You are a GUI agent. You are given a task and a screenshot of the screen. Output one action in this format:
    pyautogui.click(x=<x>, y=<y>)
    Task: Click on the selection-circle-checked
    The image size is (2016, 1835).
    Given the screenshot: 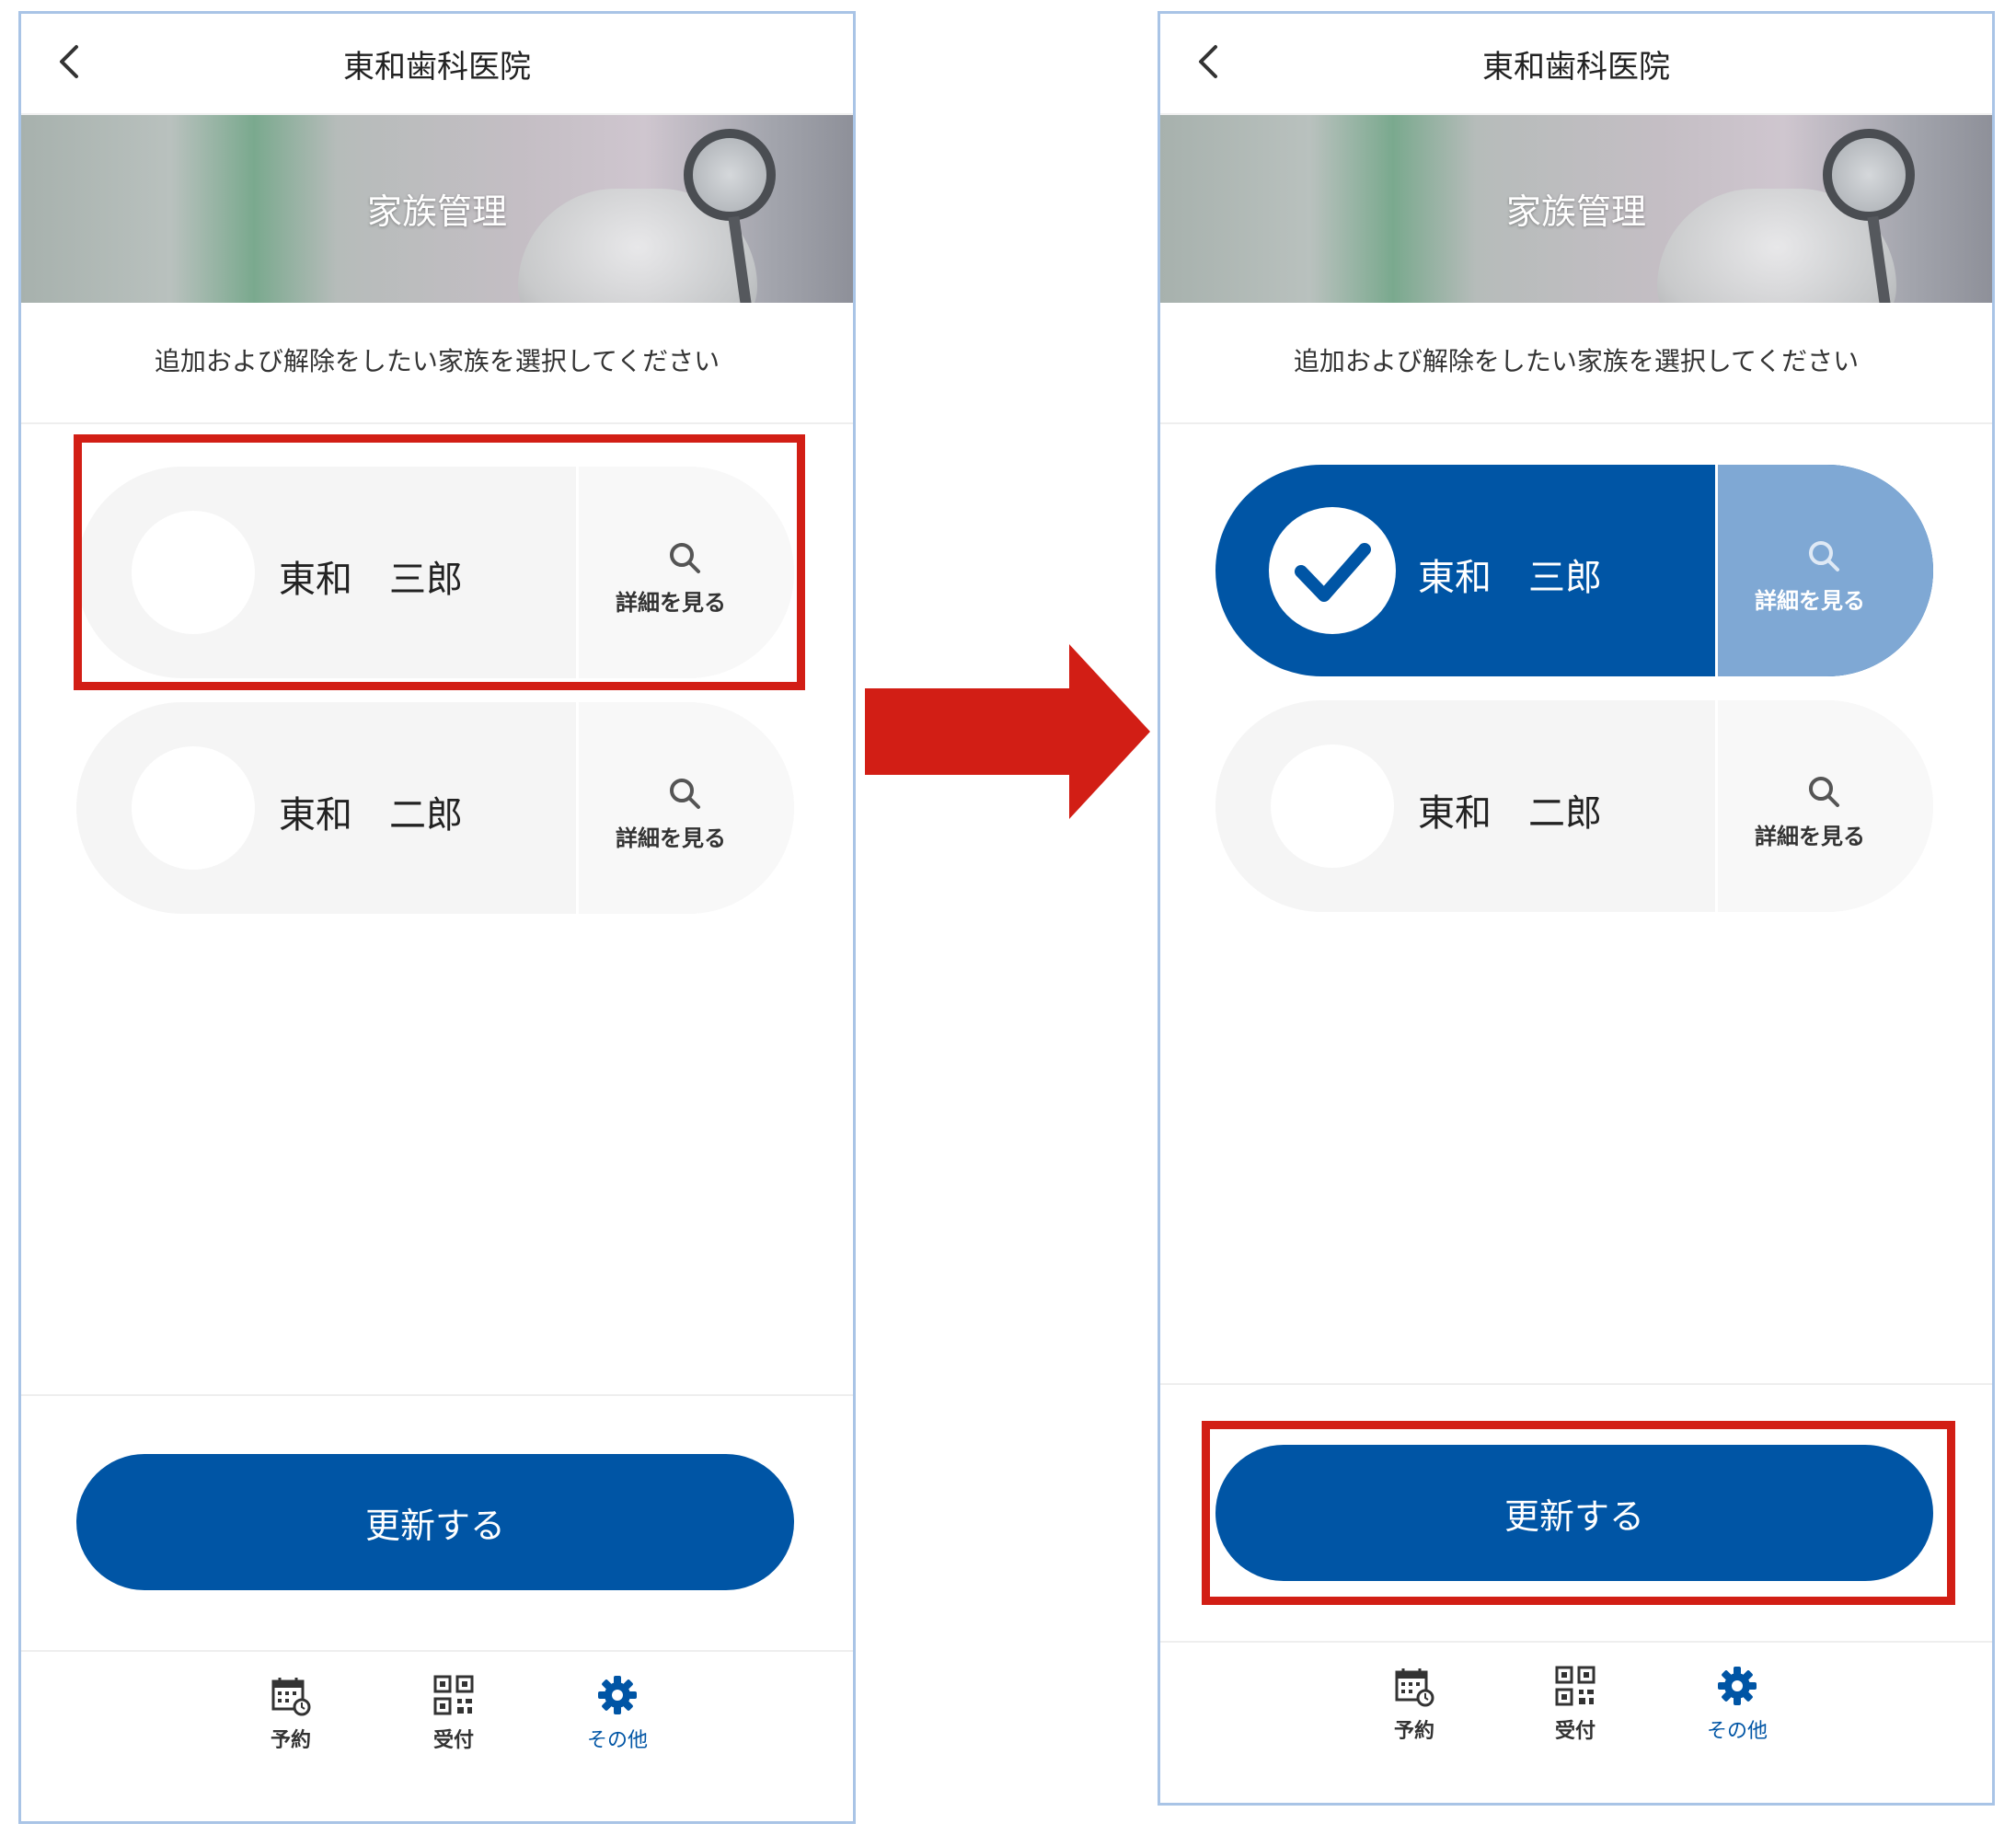 What is the action you would take?
    pyautogui.click(x=1332, y=570)
    